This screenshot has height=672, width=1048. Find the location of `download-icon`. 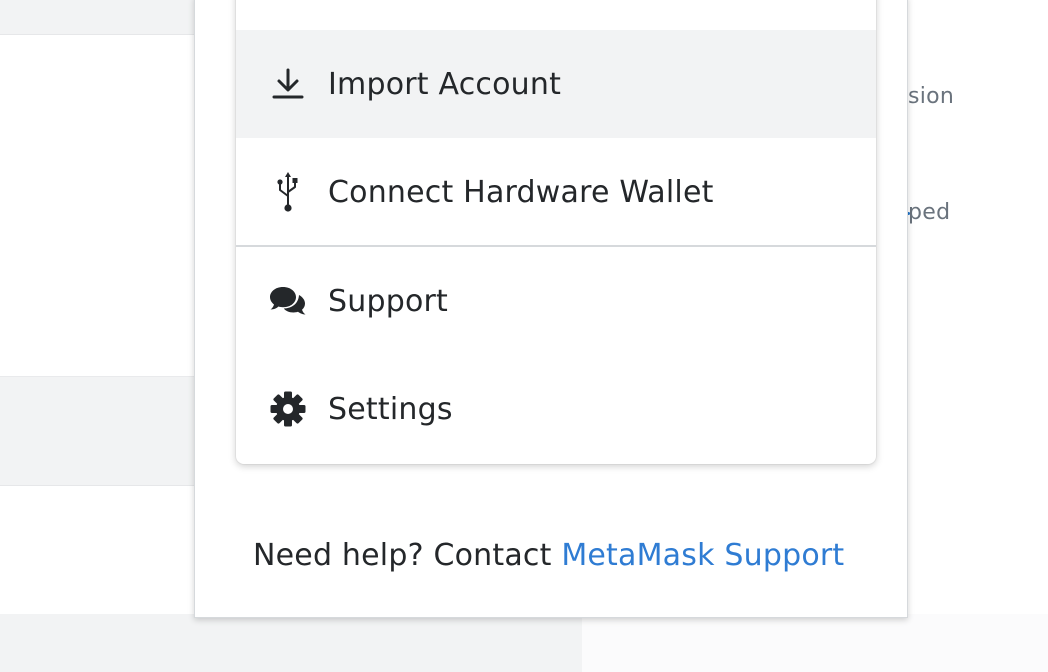

download-icon is located at coordinates (288, 84).